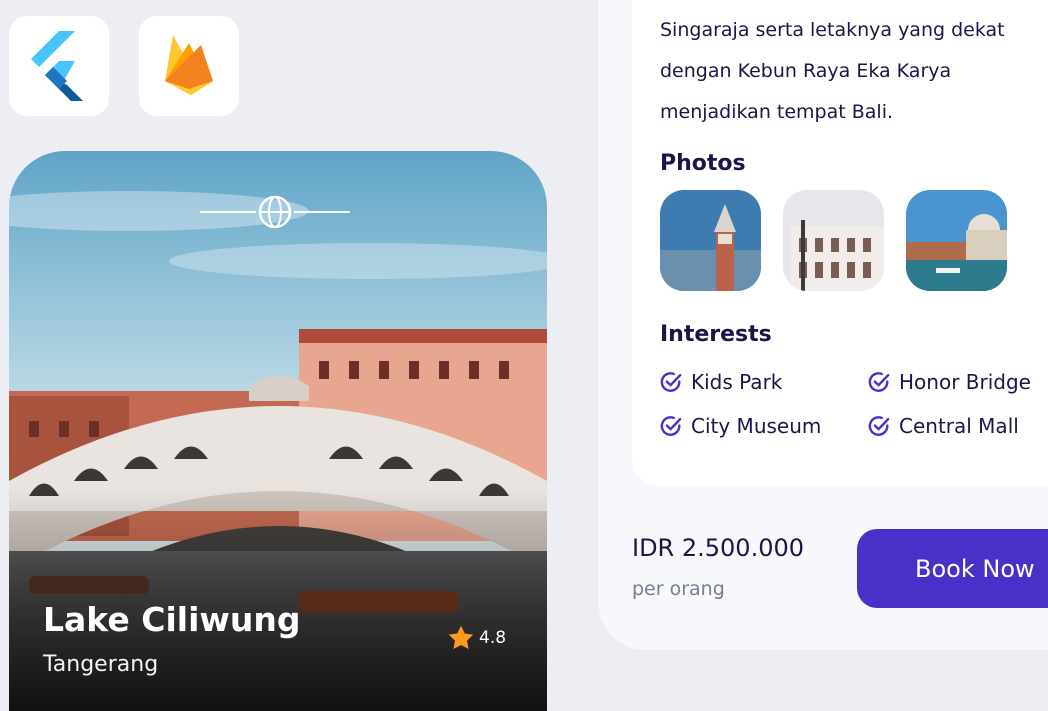  I want to click on interest-item: City Museum, so click(740, 426).